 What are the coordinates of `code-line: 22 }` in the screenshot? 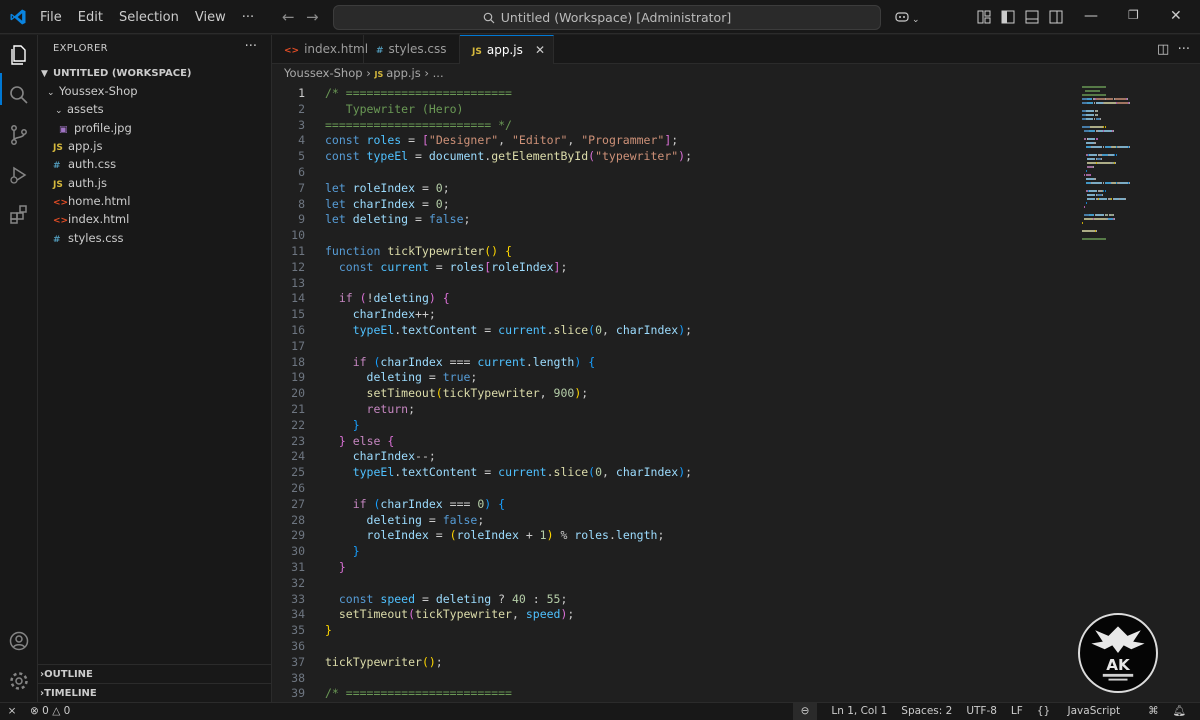 It's located at (672, 425).